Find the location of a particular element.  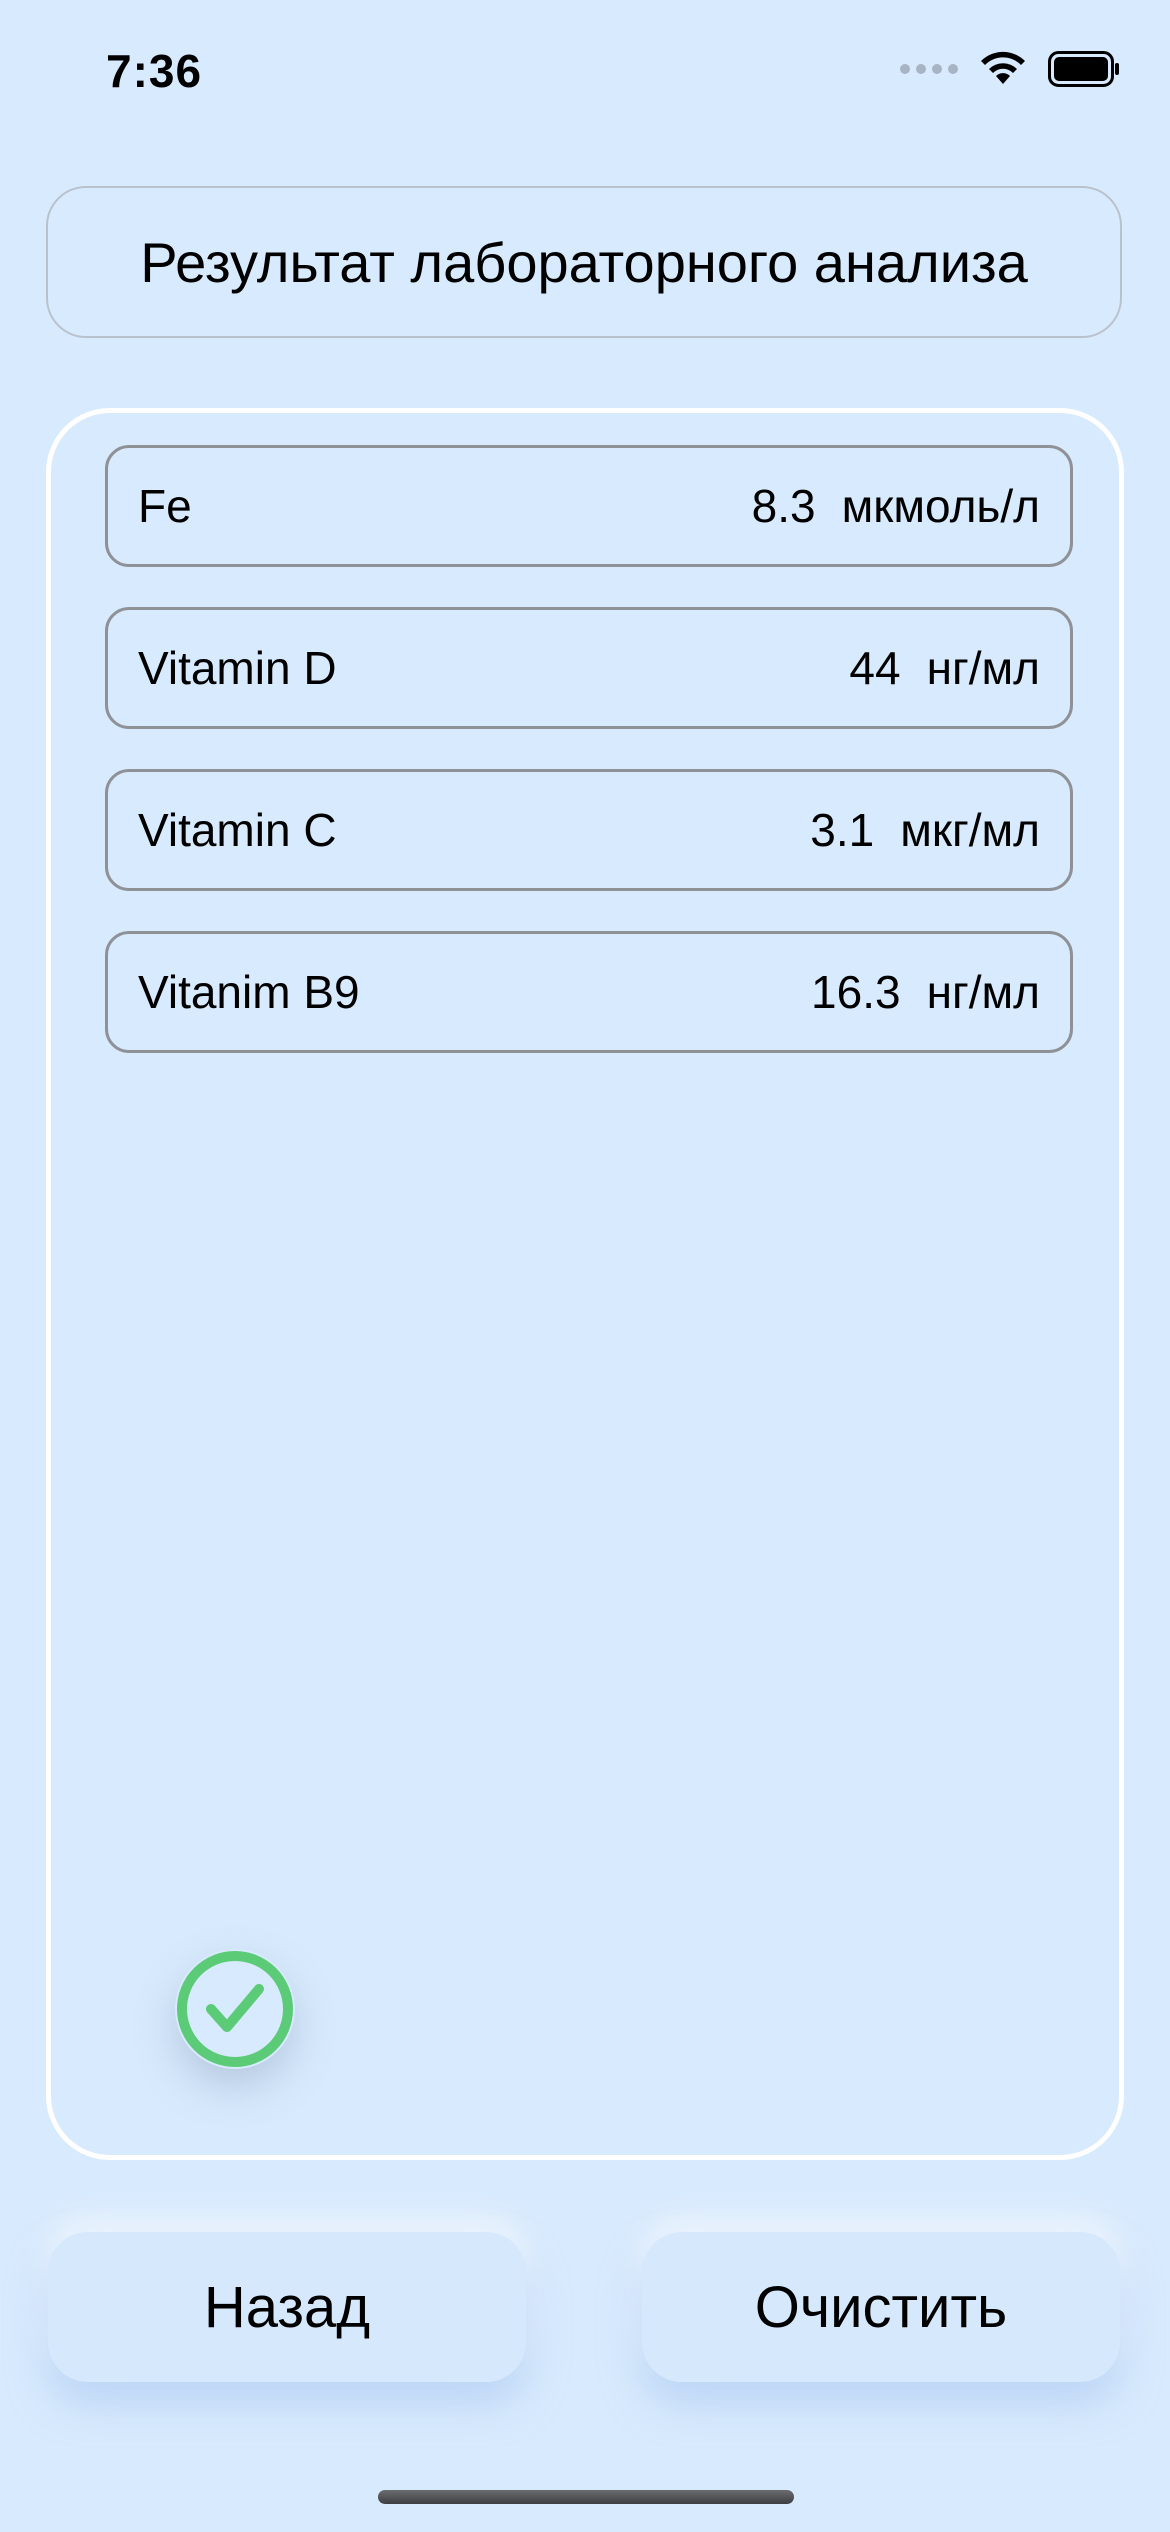

result-value-group: 16.3 нг/мл is located at coordinates (925, 992).